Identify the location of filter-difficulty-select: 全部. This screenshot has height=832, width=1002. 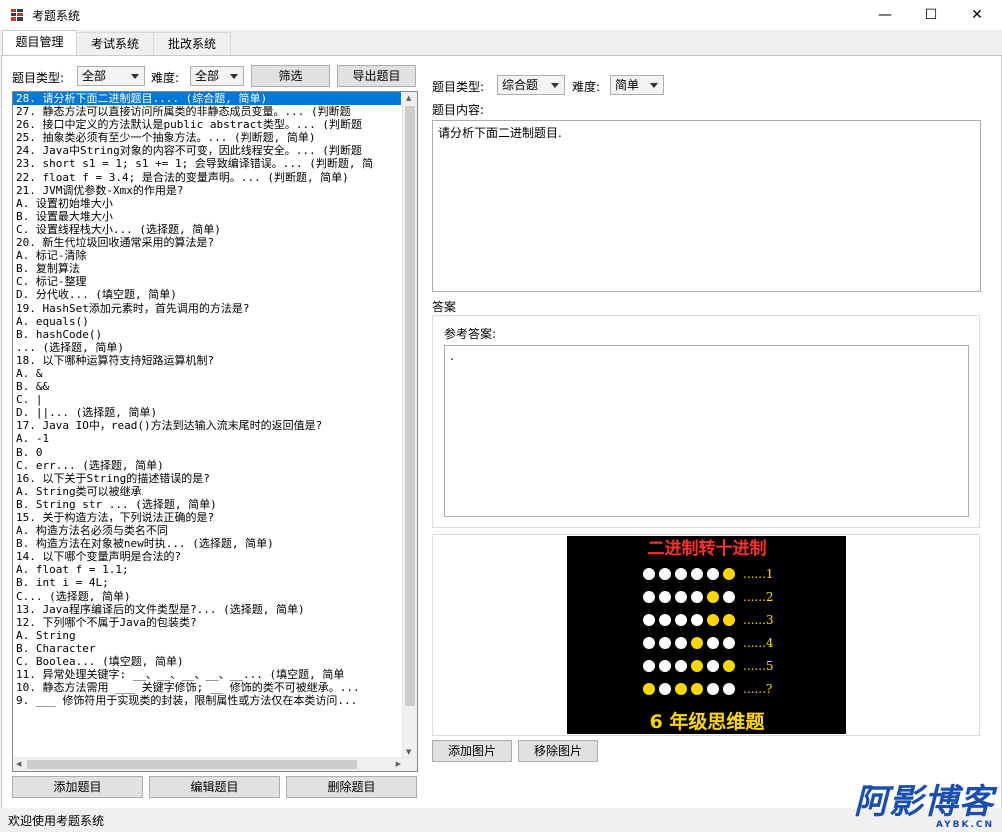
(217, 76).